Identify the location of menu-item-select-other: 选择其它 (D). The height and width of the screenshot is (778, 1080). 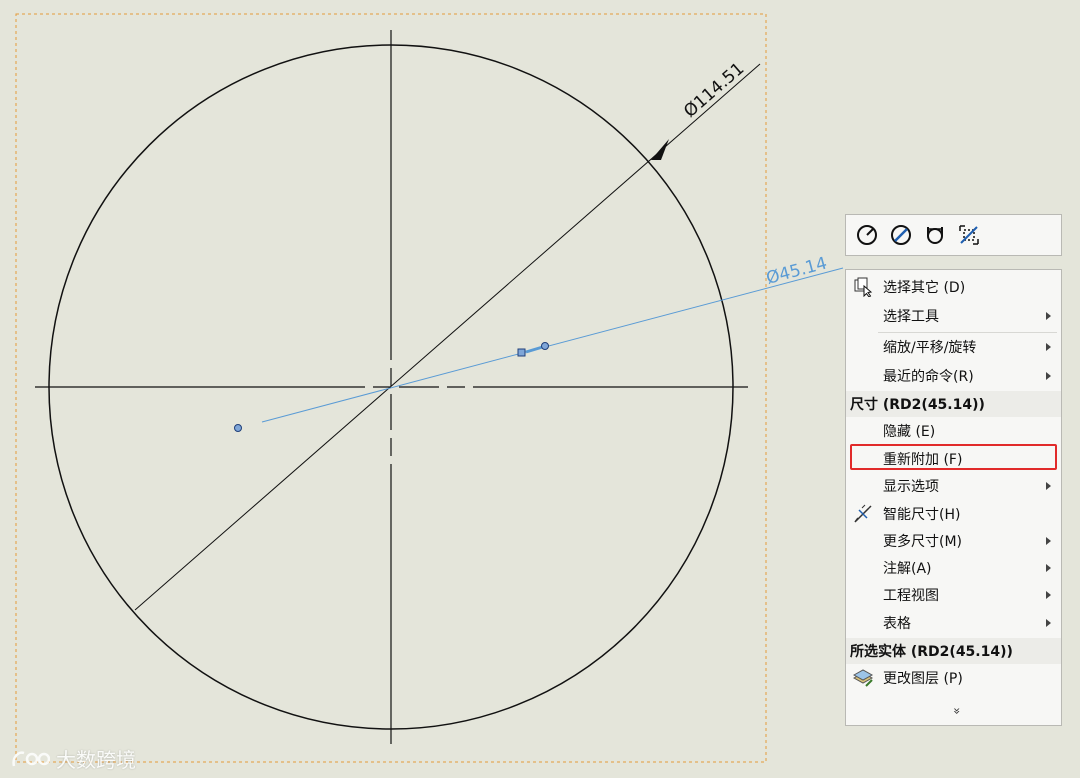
(953, 287).